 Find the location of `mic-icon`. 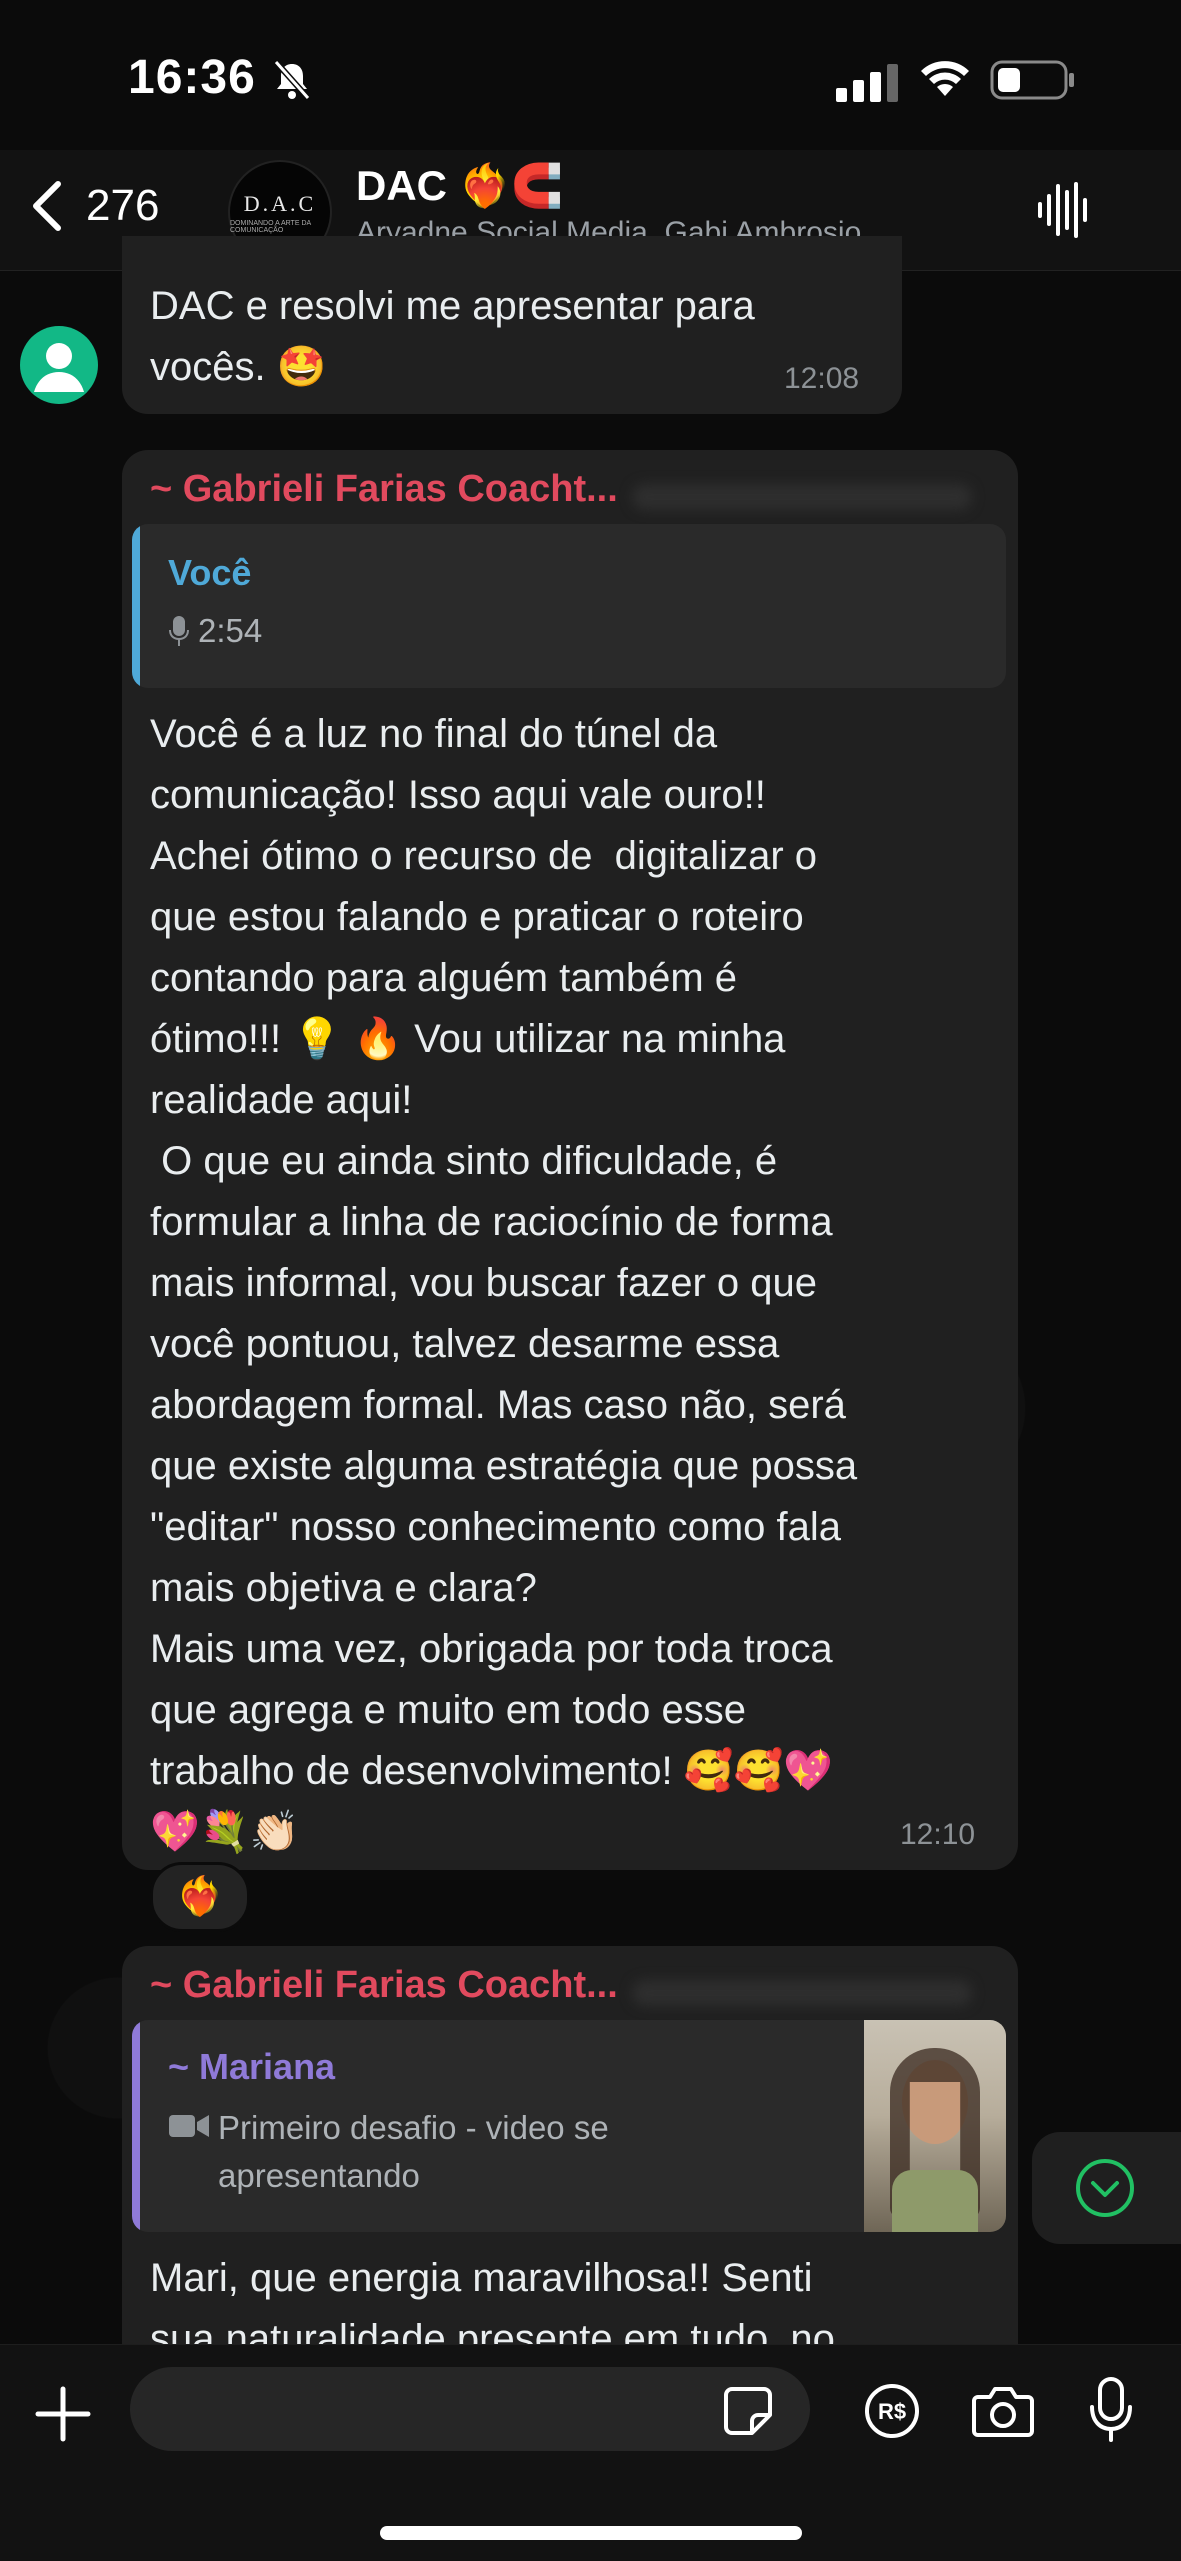

mic-icon is located at coordinates (1111, 2410).